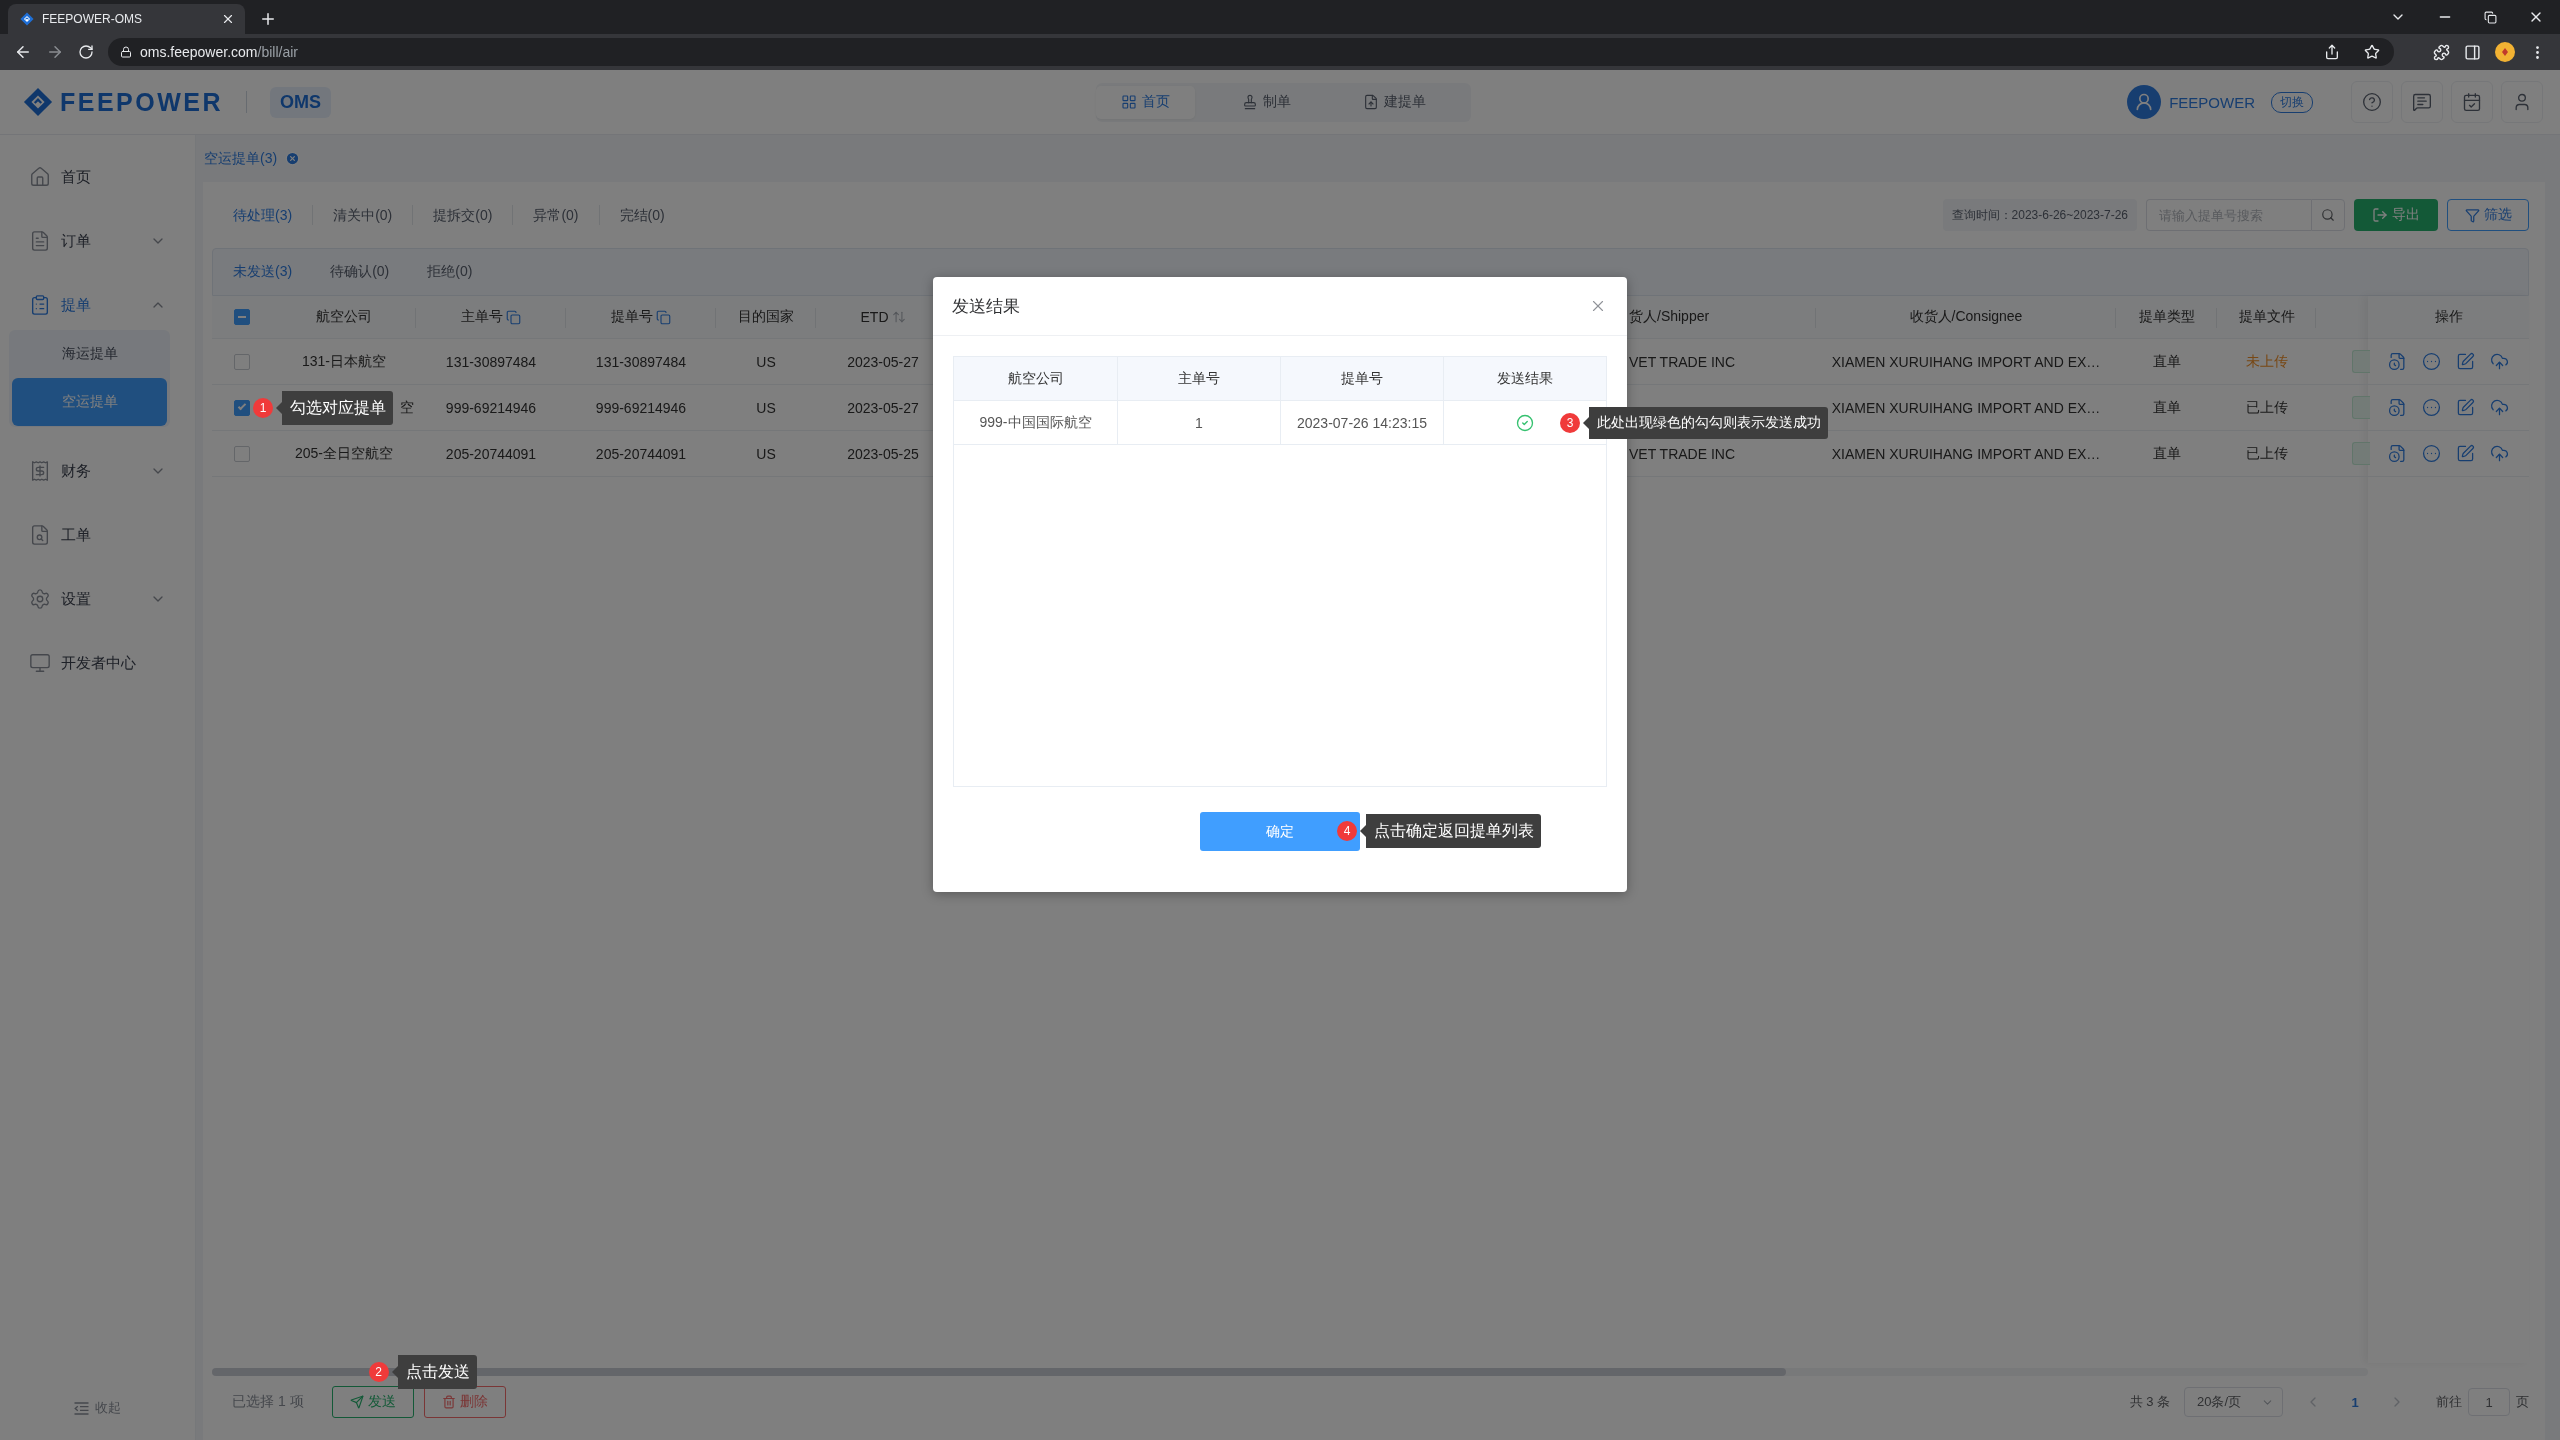 The width and height of the screenshot is (2560, 1440). What do you see at coordinates (1266, 102) in the screenshot?
I see `nav-tab: 制单` at bounding box center [1266, 102].